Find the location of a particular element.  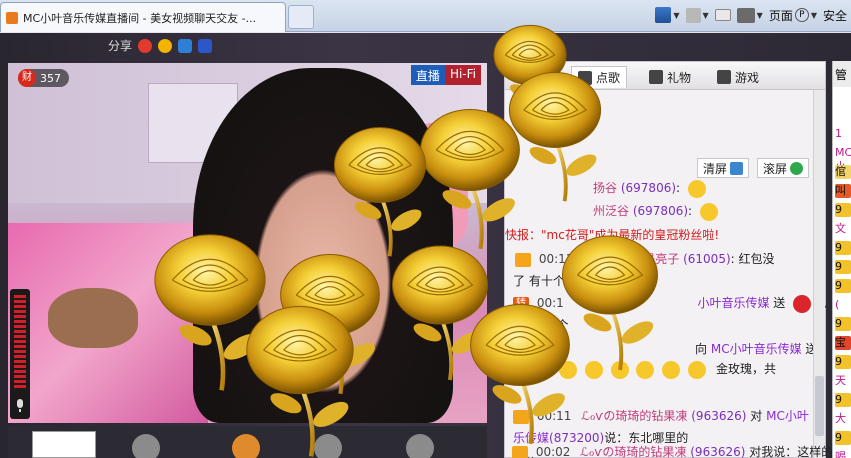

sidebar-item: MC小 is located at coordinates (843, 159).